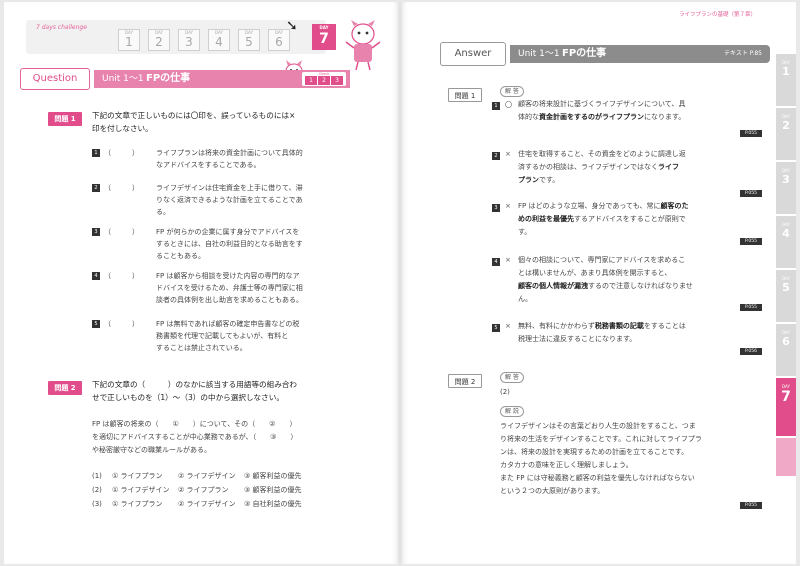 Image resolution: width=800 pixels, height=566 pixels. What do you see at coordinates (751, 505) in the screenshot?
I see `answer-2-ref: P.055` at bounding box center [751, 505].